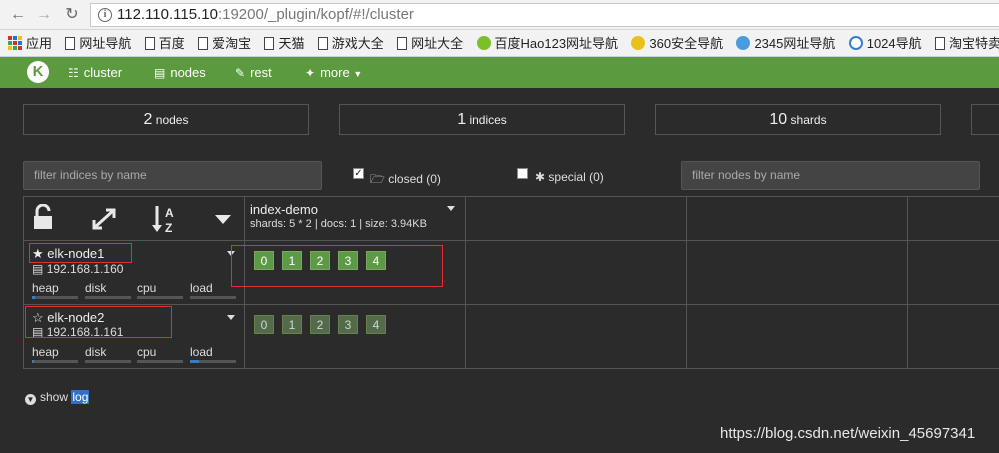 This screenshot has width=999, height=453. I want to click on stat-extra, so click(985, 119).